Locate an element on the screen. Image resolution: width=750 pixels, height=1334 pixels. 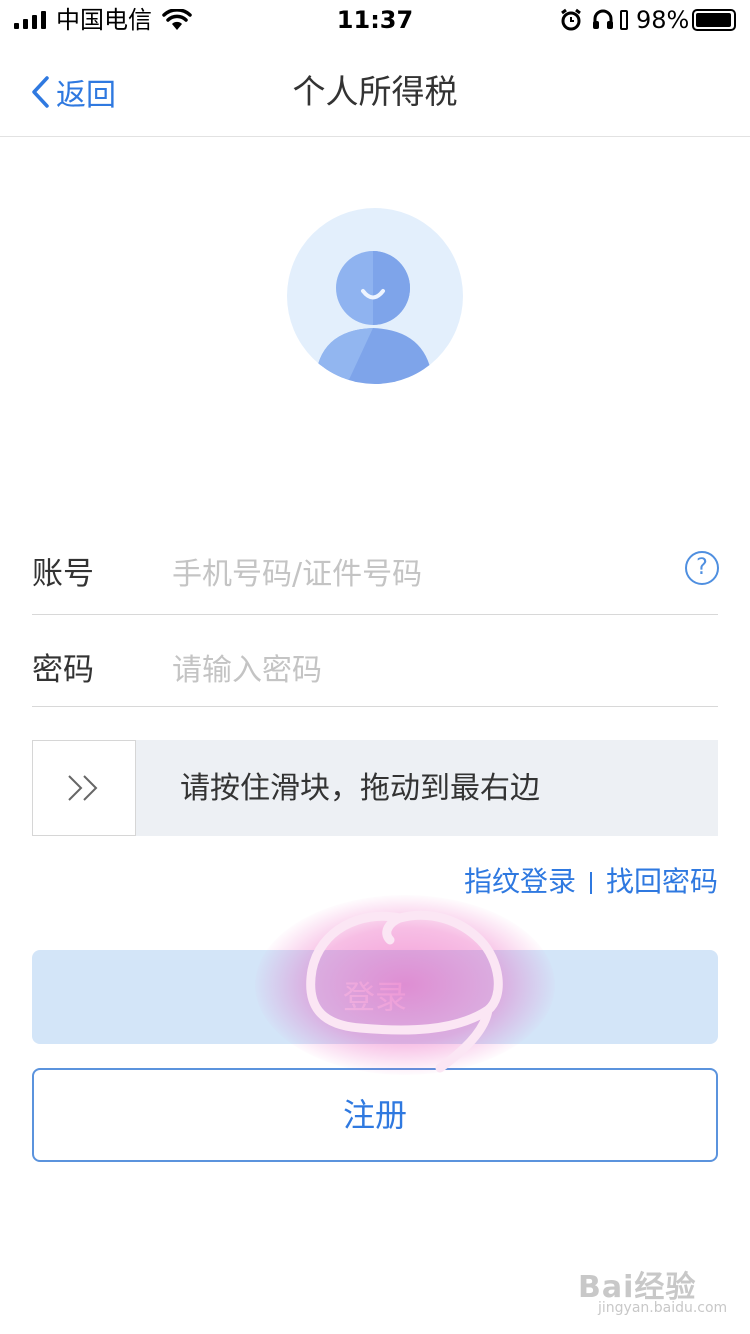
user-icon is located at coordinates (374, 317).